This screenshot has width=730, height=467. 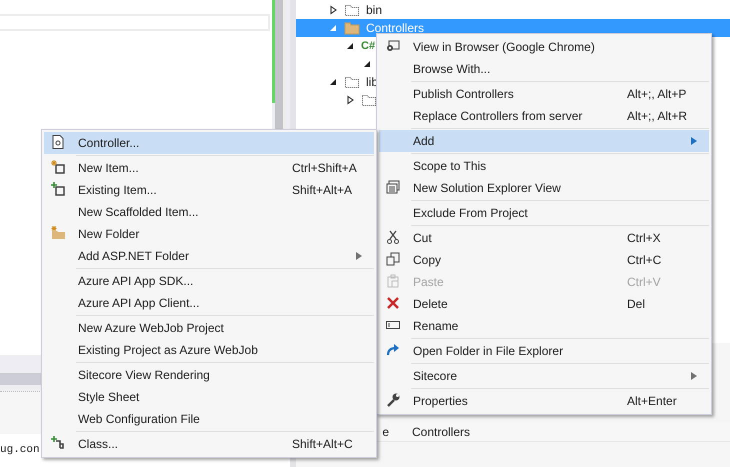 What do you see at coordinates (395, 28) in the screenshot?
I see `tree-label: Controllers` at bounding box center [395, 28].